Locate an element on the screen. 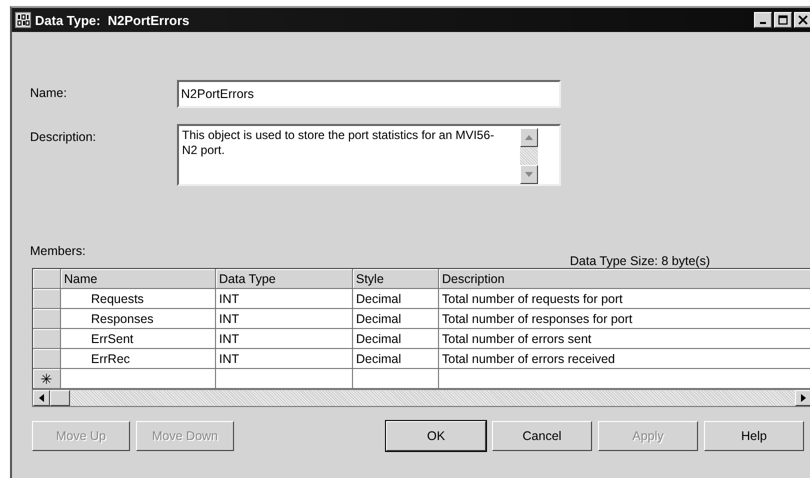  name-label: Name: is located at coordinates (49, 92).